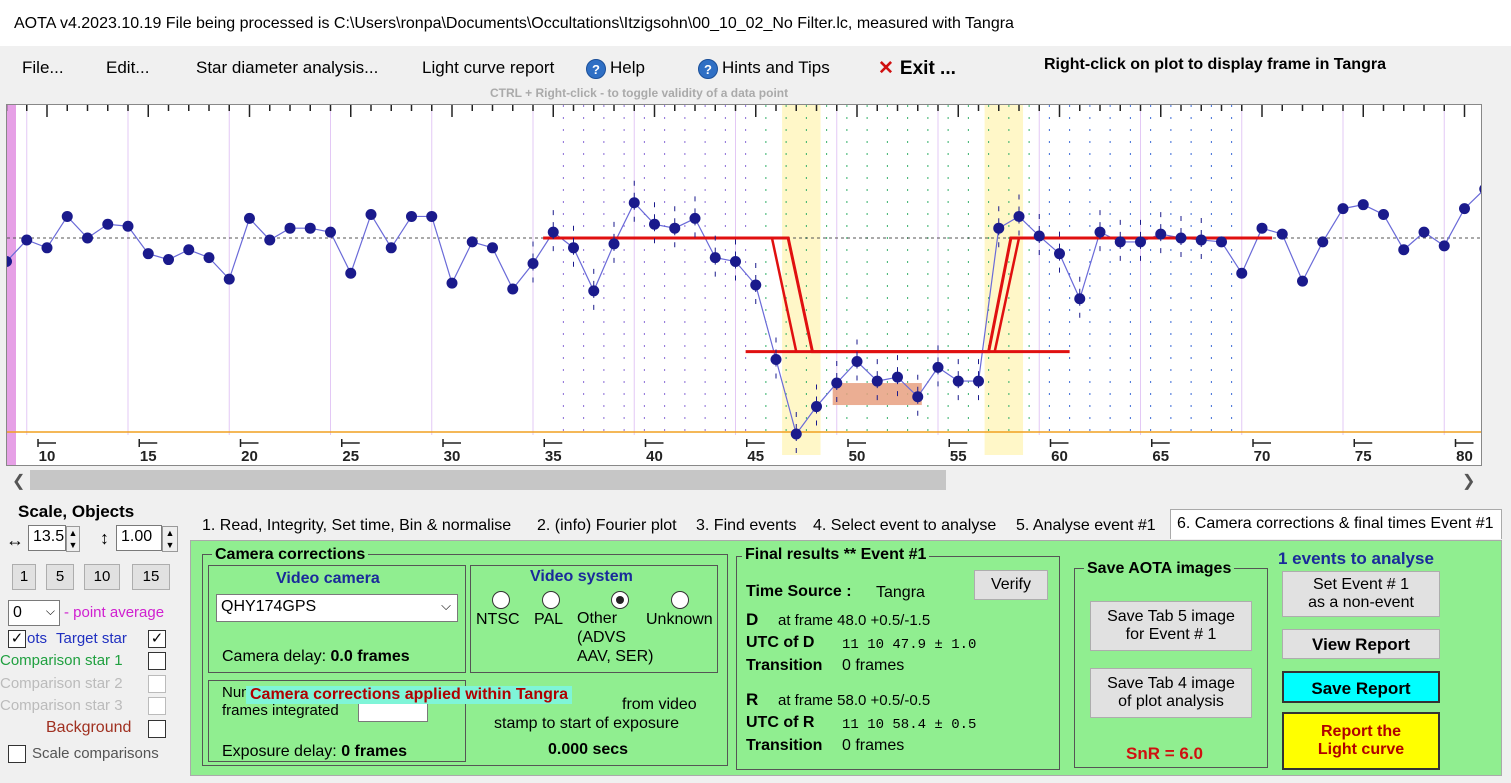  Describe the element at coordinates (488, 68) in the screenshot. I see `menu-light-curve-report: Light curve report` at that location.